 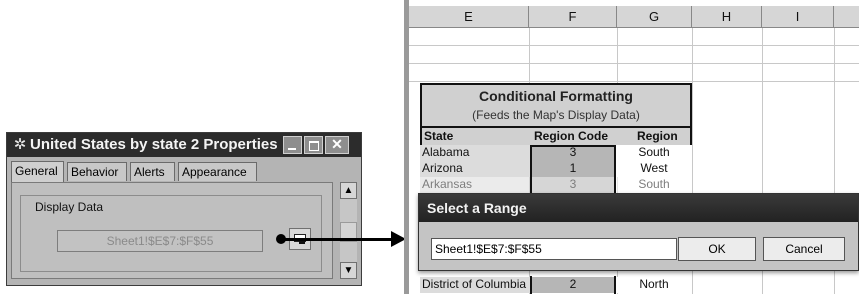 I want to click on properties-title: United States by state 2 Properties, so click(x=154, y=144).